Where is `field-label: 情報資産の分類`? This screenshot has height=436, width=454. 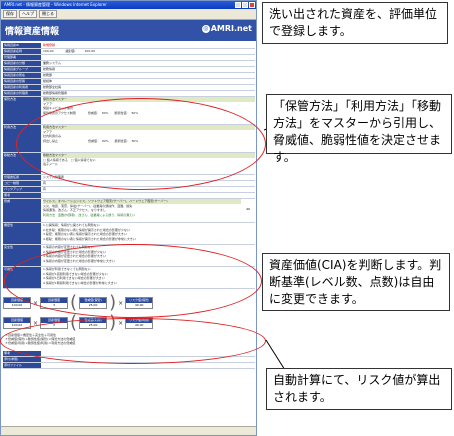 field-label: 情報資産の分類 is located at coordinates (22, 63).